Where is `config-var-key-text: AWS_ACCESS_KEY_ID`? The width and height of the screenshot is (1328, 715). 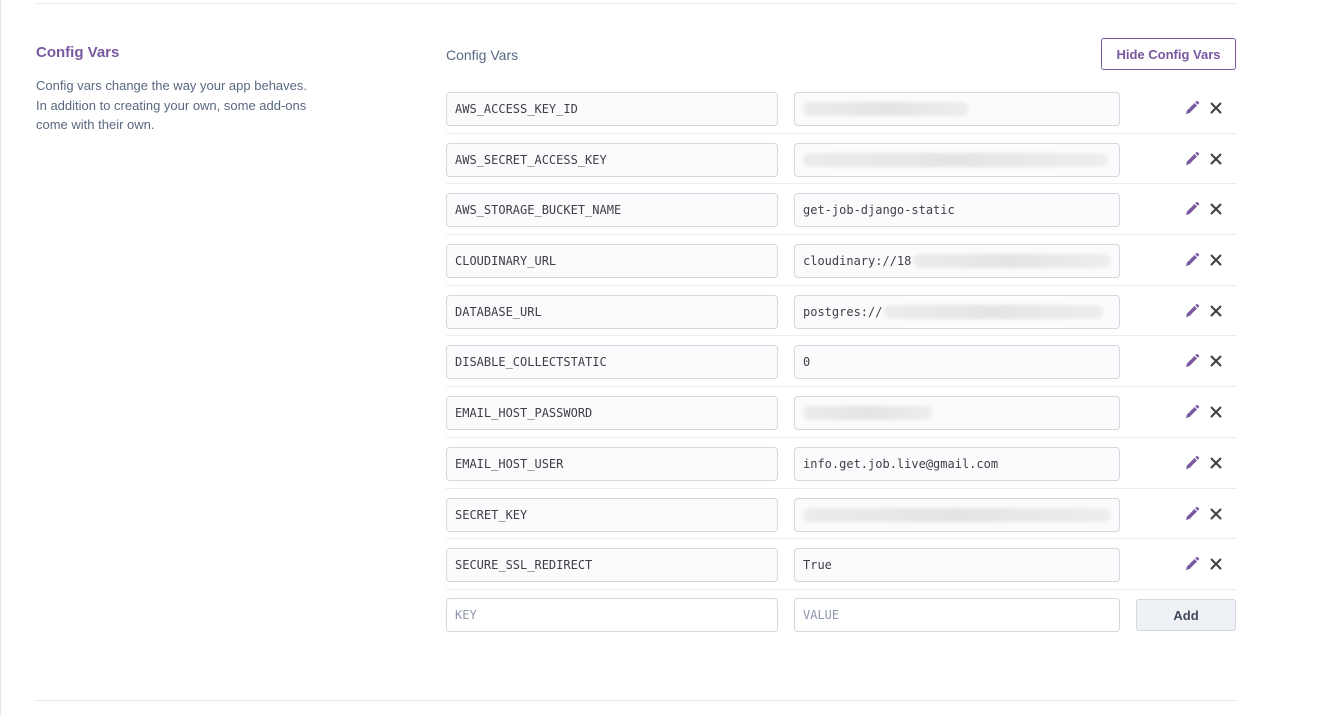 config-var-key-text: AWS_ACCESS_KEY_ID is located at coordinates (516, 109).